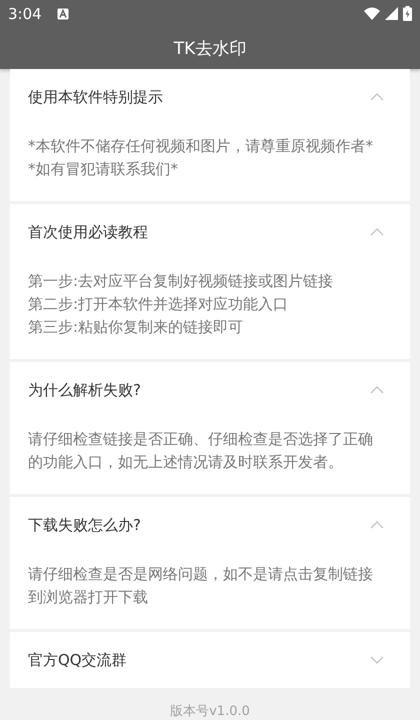 The width and height of the screenshot is (420, 720). I want to click on faq-title: 为什么解析失败?, so click(84, 390).